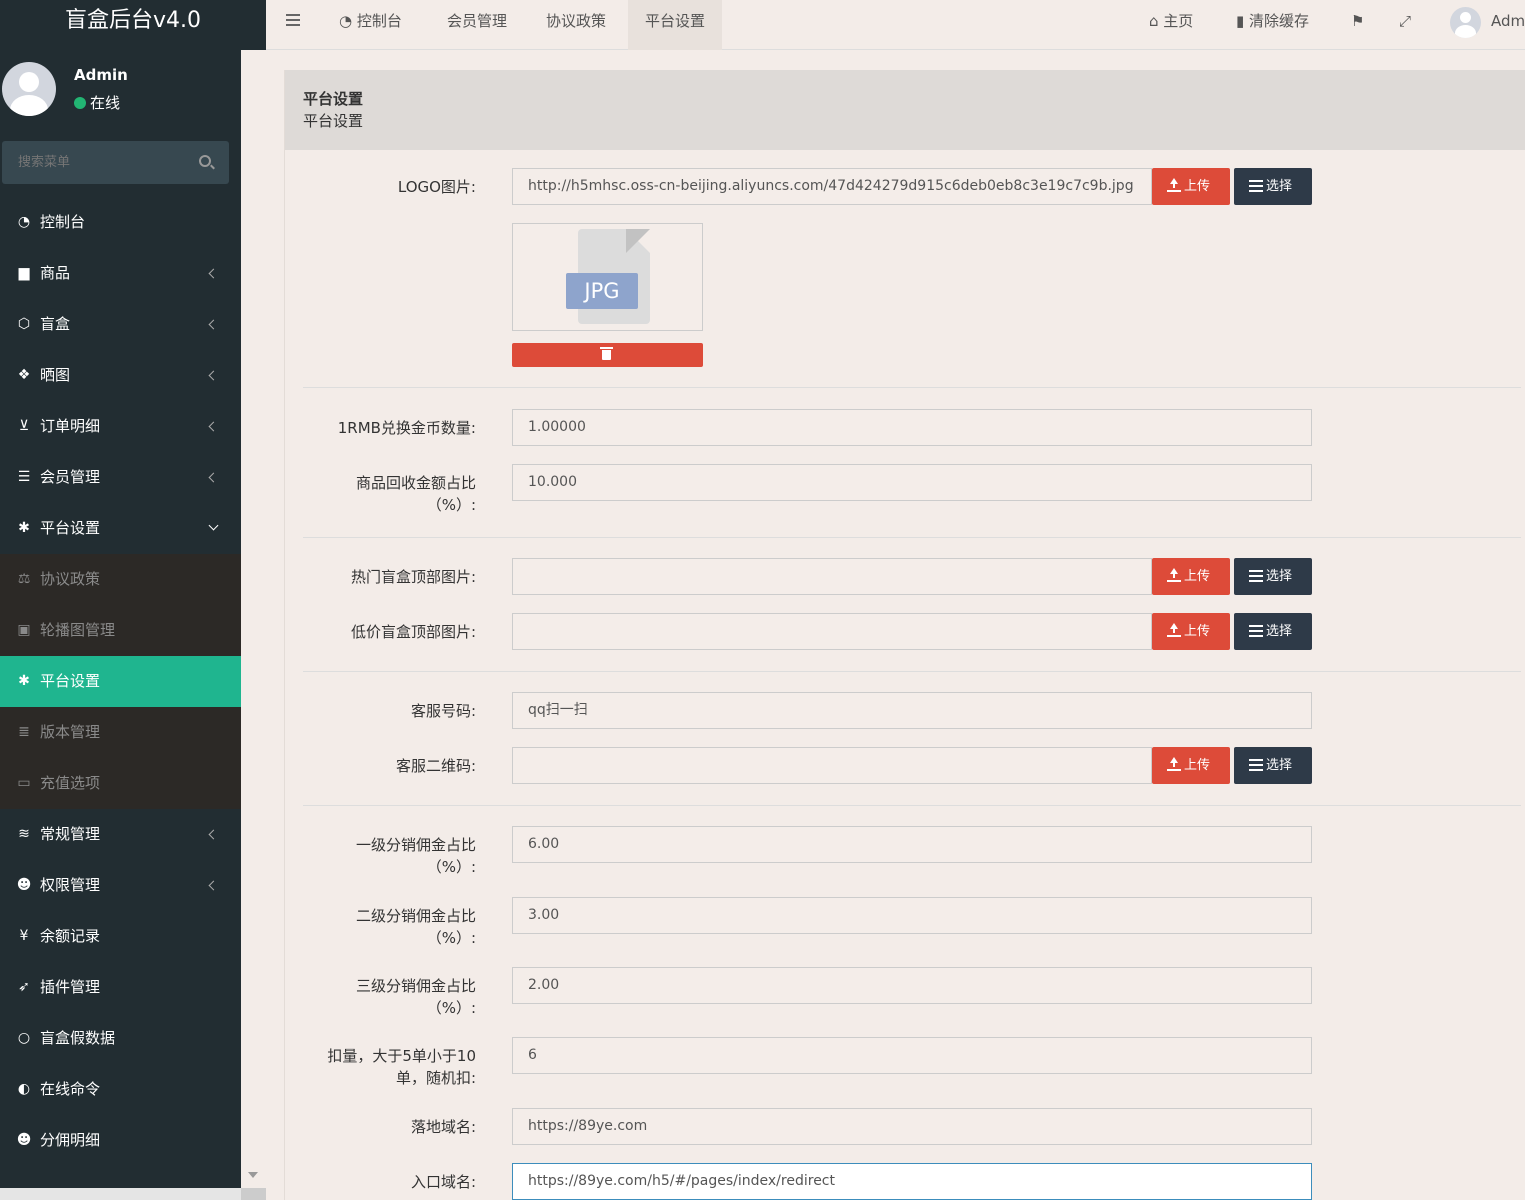  What do you see at coordinates (832, 765) in the screenshot?
I see `service-qr-input` at bounding box center [832, 765].